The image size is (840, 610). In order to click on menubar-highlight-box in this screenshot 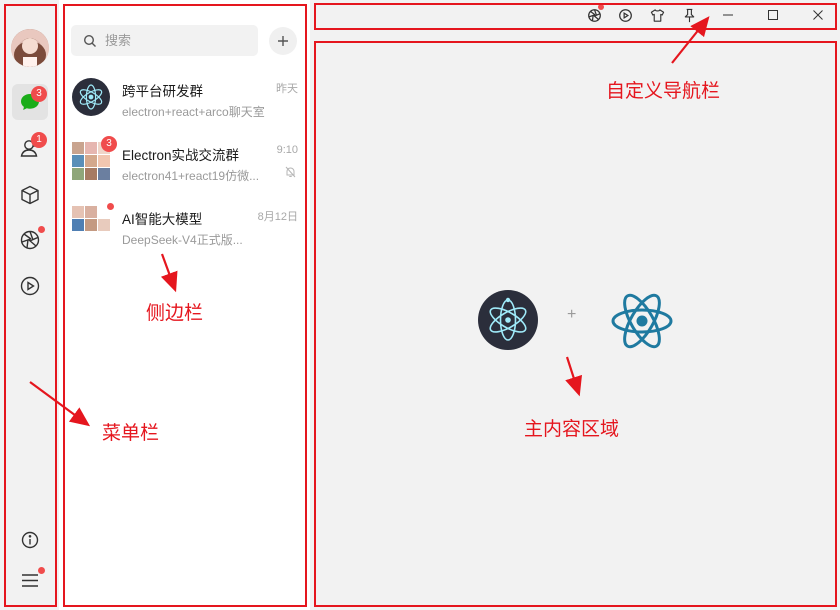, I will do `click(30, 305)`.